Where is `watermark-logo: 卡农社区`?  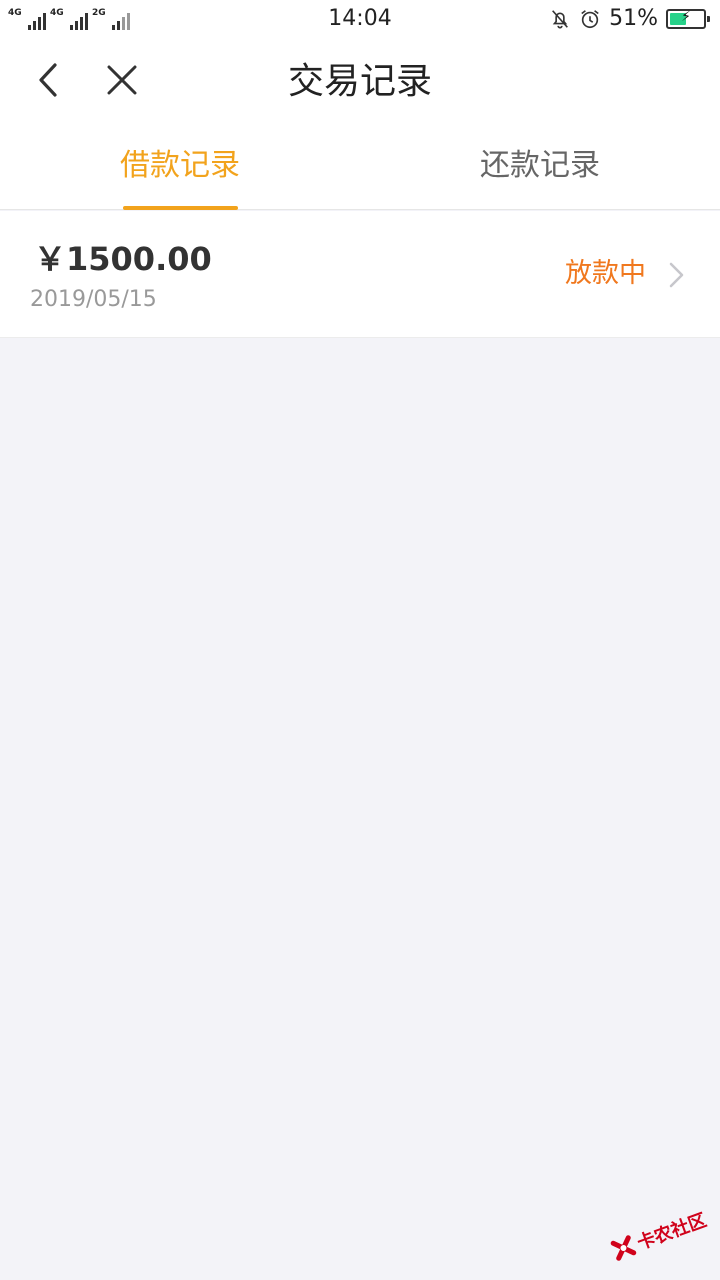 watermark-logo: 卡农社区 is located at coordinates (662, 1234).